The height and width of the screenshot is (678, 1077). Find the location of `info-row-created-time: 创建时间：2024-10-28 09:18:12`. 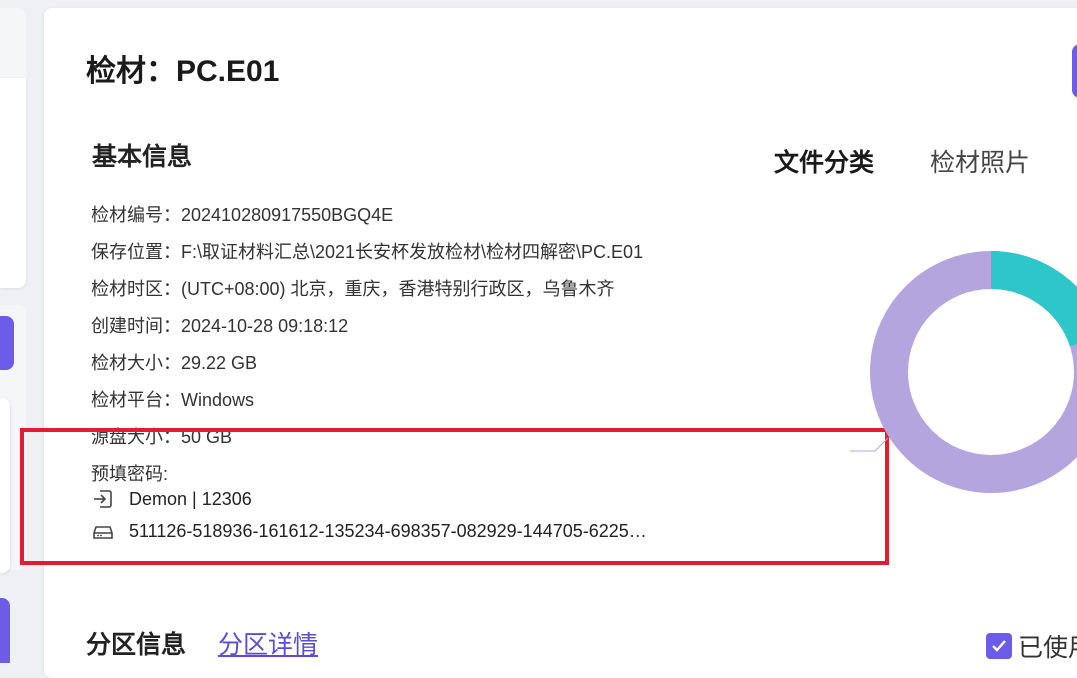

info-row-created-time: 创建时间：2024-10-28 09:18:12 is located at coordinates (219, 325).